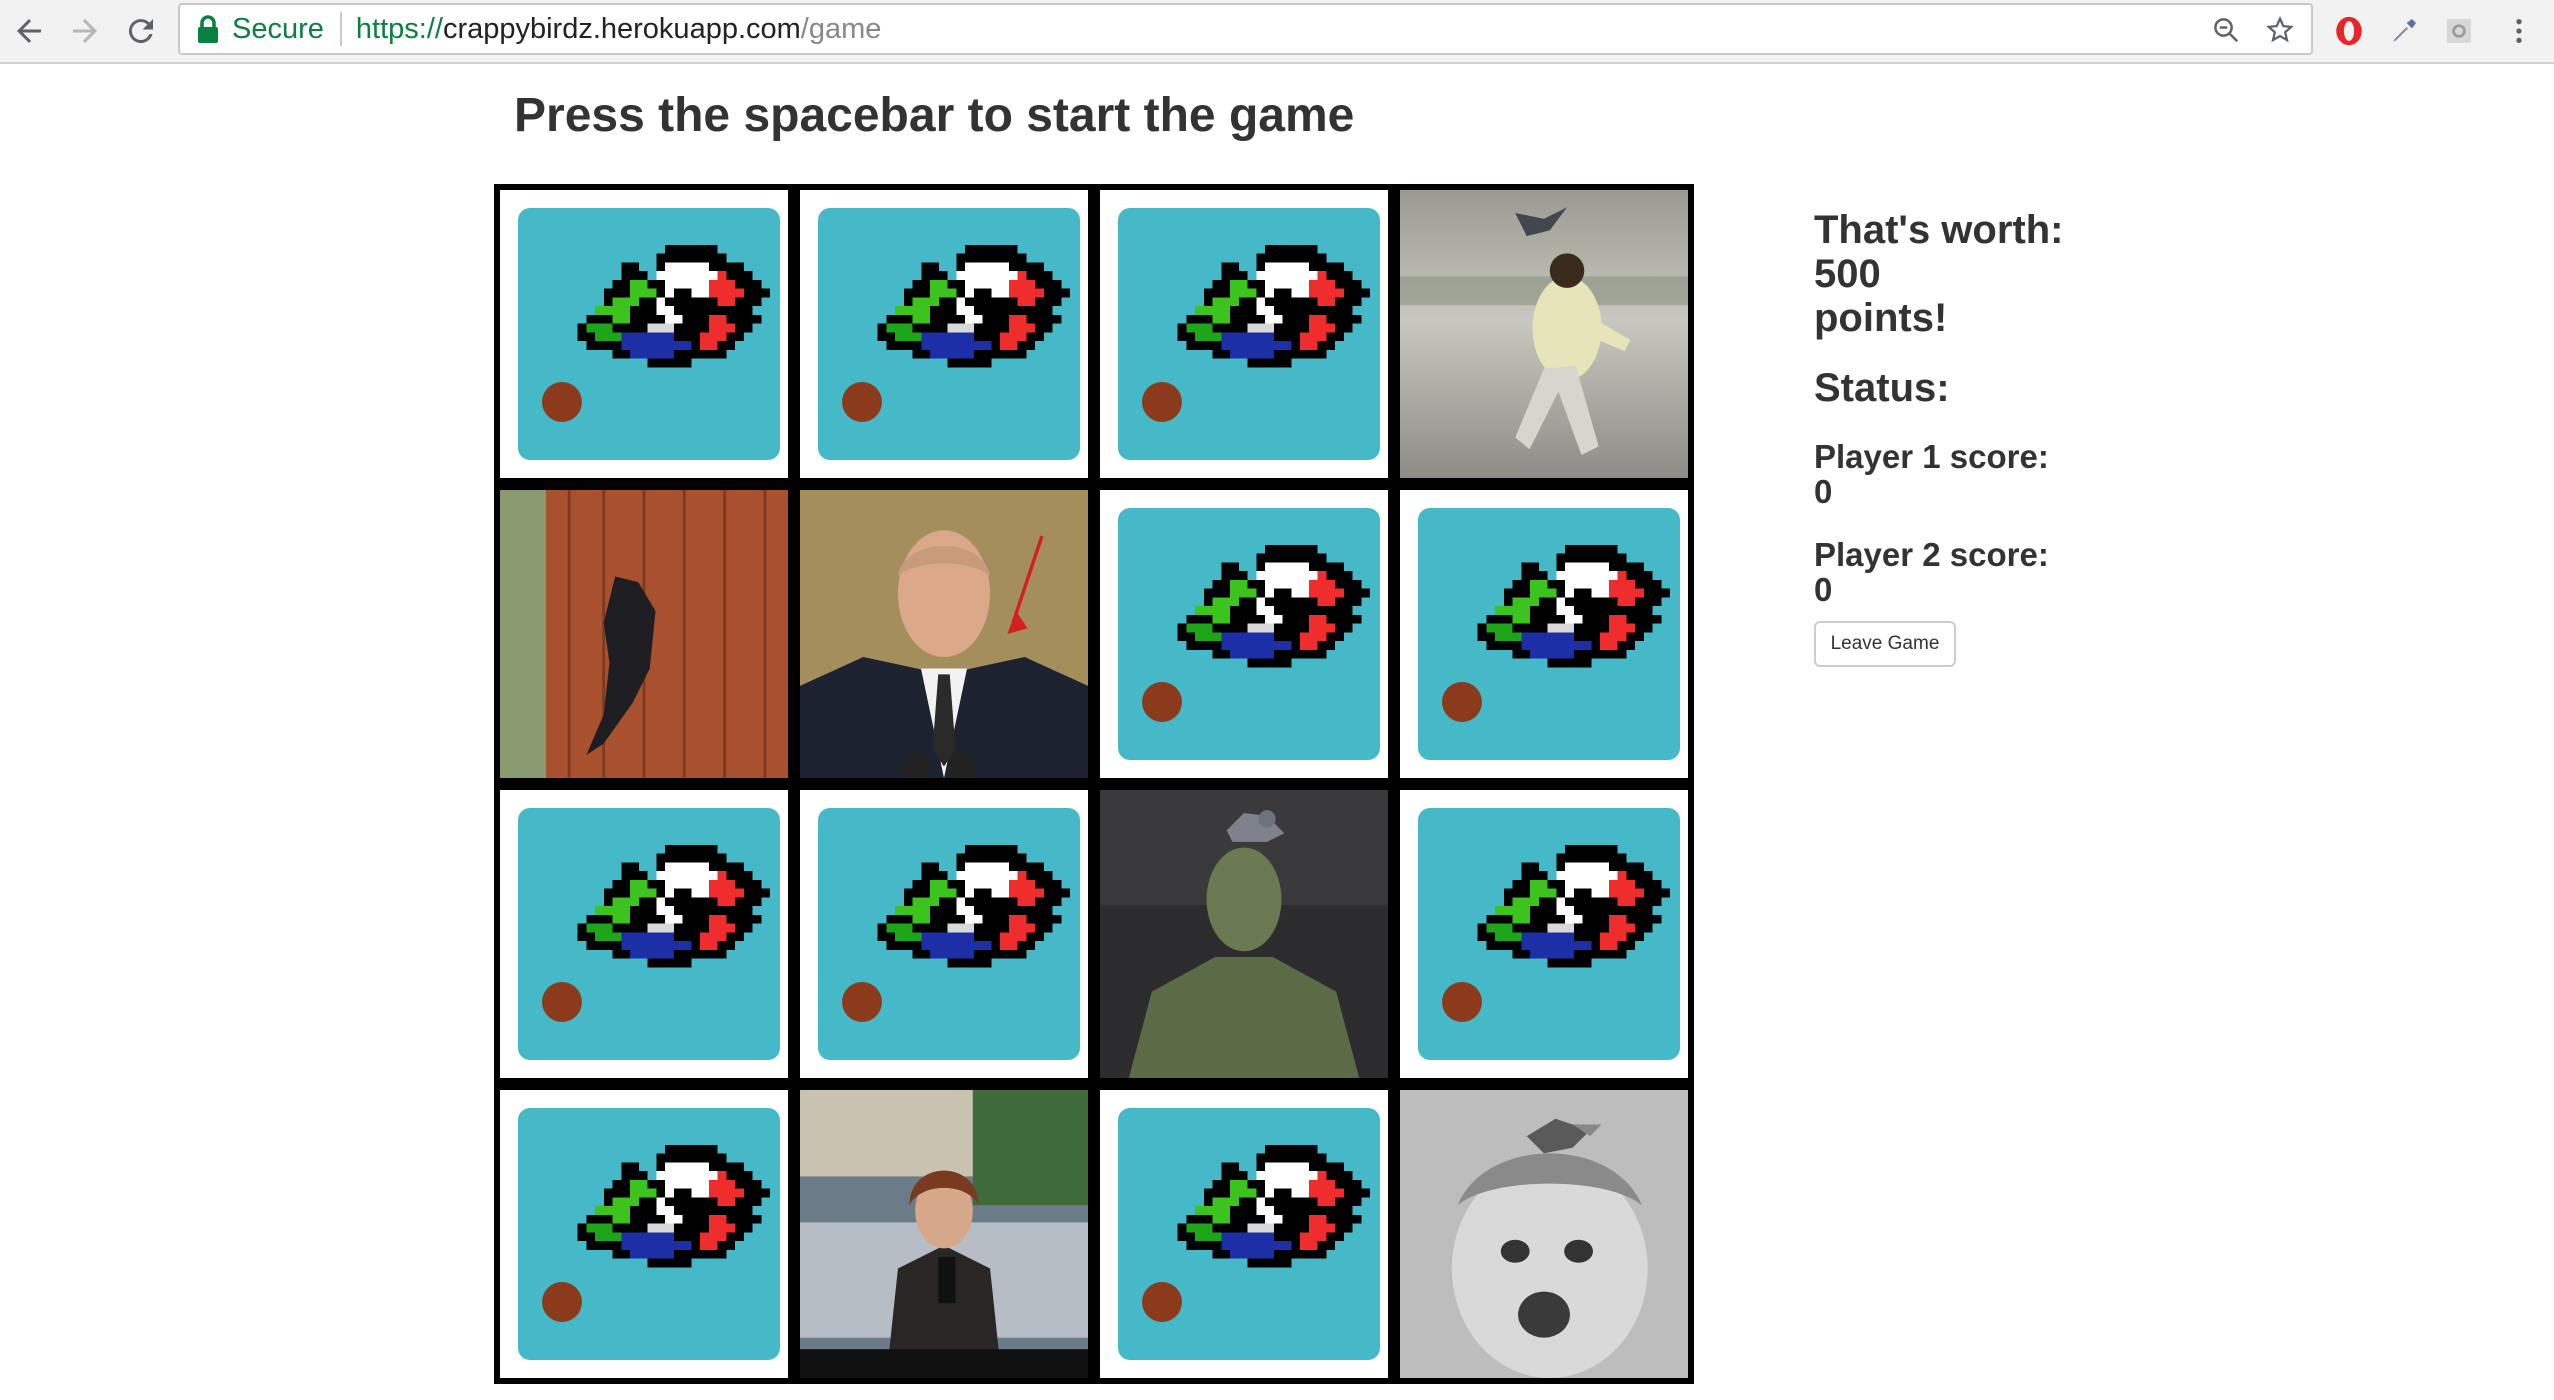 The height and width of the screenshot is (1400, 2554). What do you see at coordinates (1823, 491) in the screenshot?
I see `player1-score-value: 0` at bounding box center [1823, 491].